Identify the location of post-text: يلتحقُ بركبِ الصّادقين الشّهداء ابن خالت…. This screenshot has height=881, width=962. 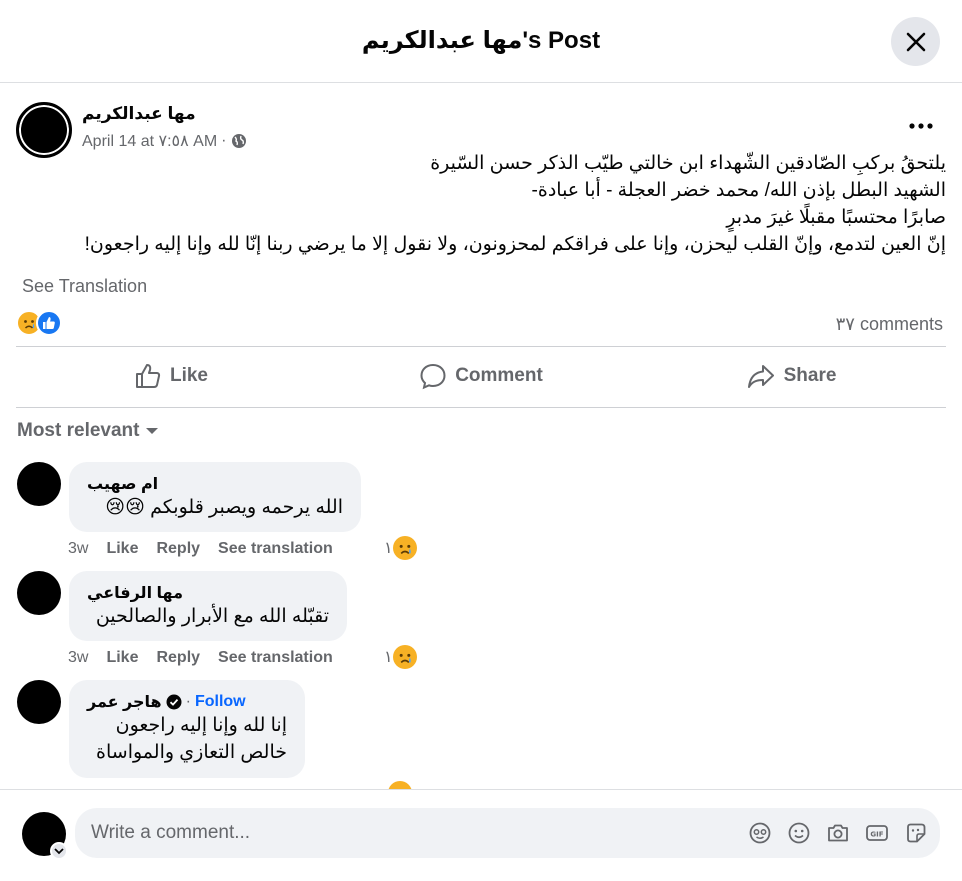
(481, 204).